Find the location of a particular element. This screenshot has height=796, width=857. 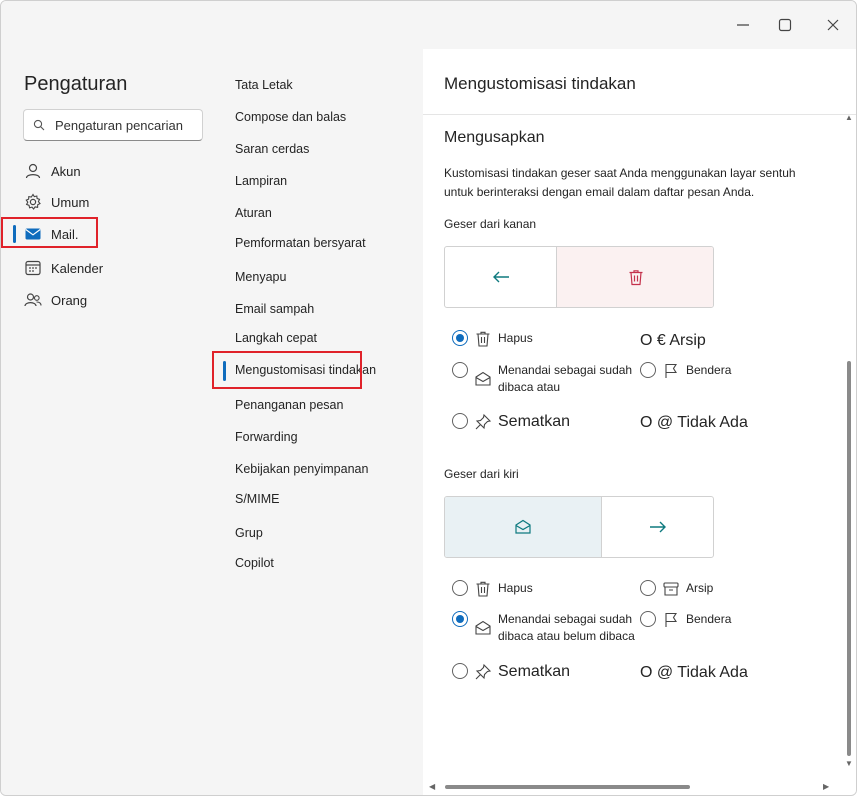

arrow-right-icon is located at coordinates (658, 527).